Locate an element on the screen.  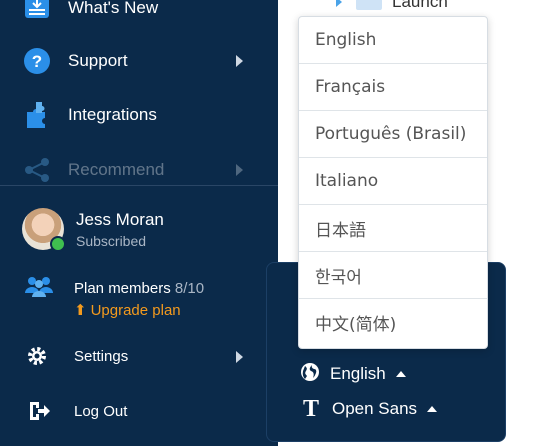
sidebar-item-label: Settings is located at coordinates (101, 356).